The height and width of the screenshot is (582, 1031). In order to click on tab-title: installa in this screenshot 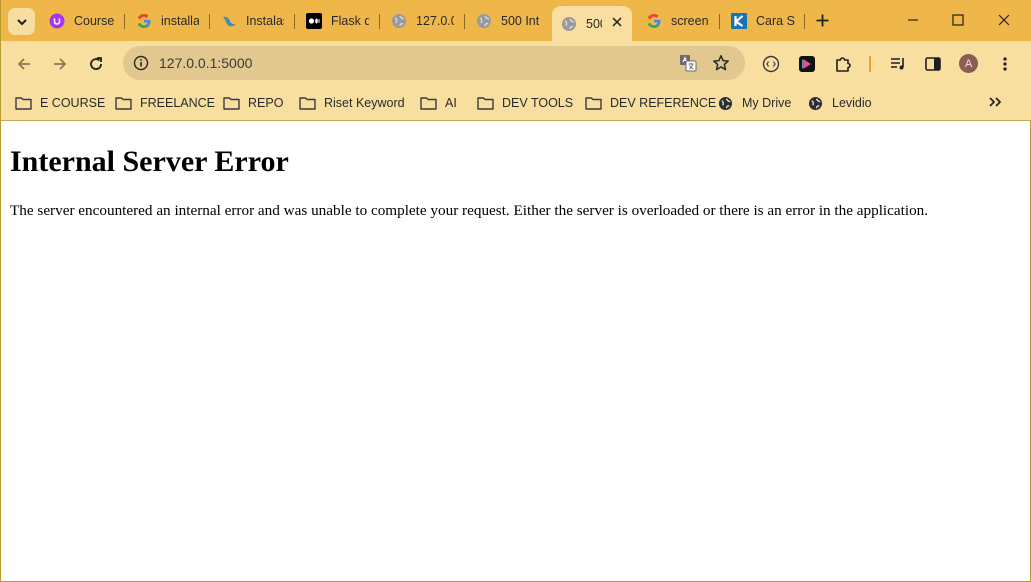, I will do `click(180, 20)`.